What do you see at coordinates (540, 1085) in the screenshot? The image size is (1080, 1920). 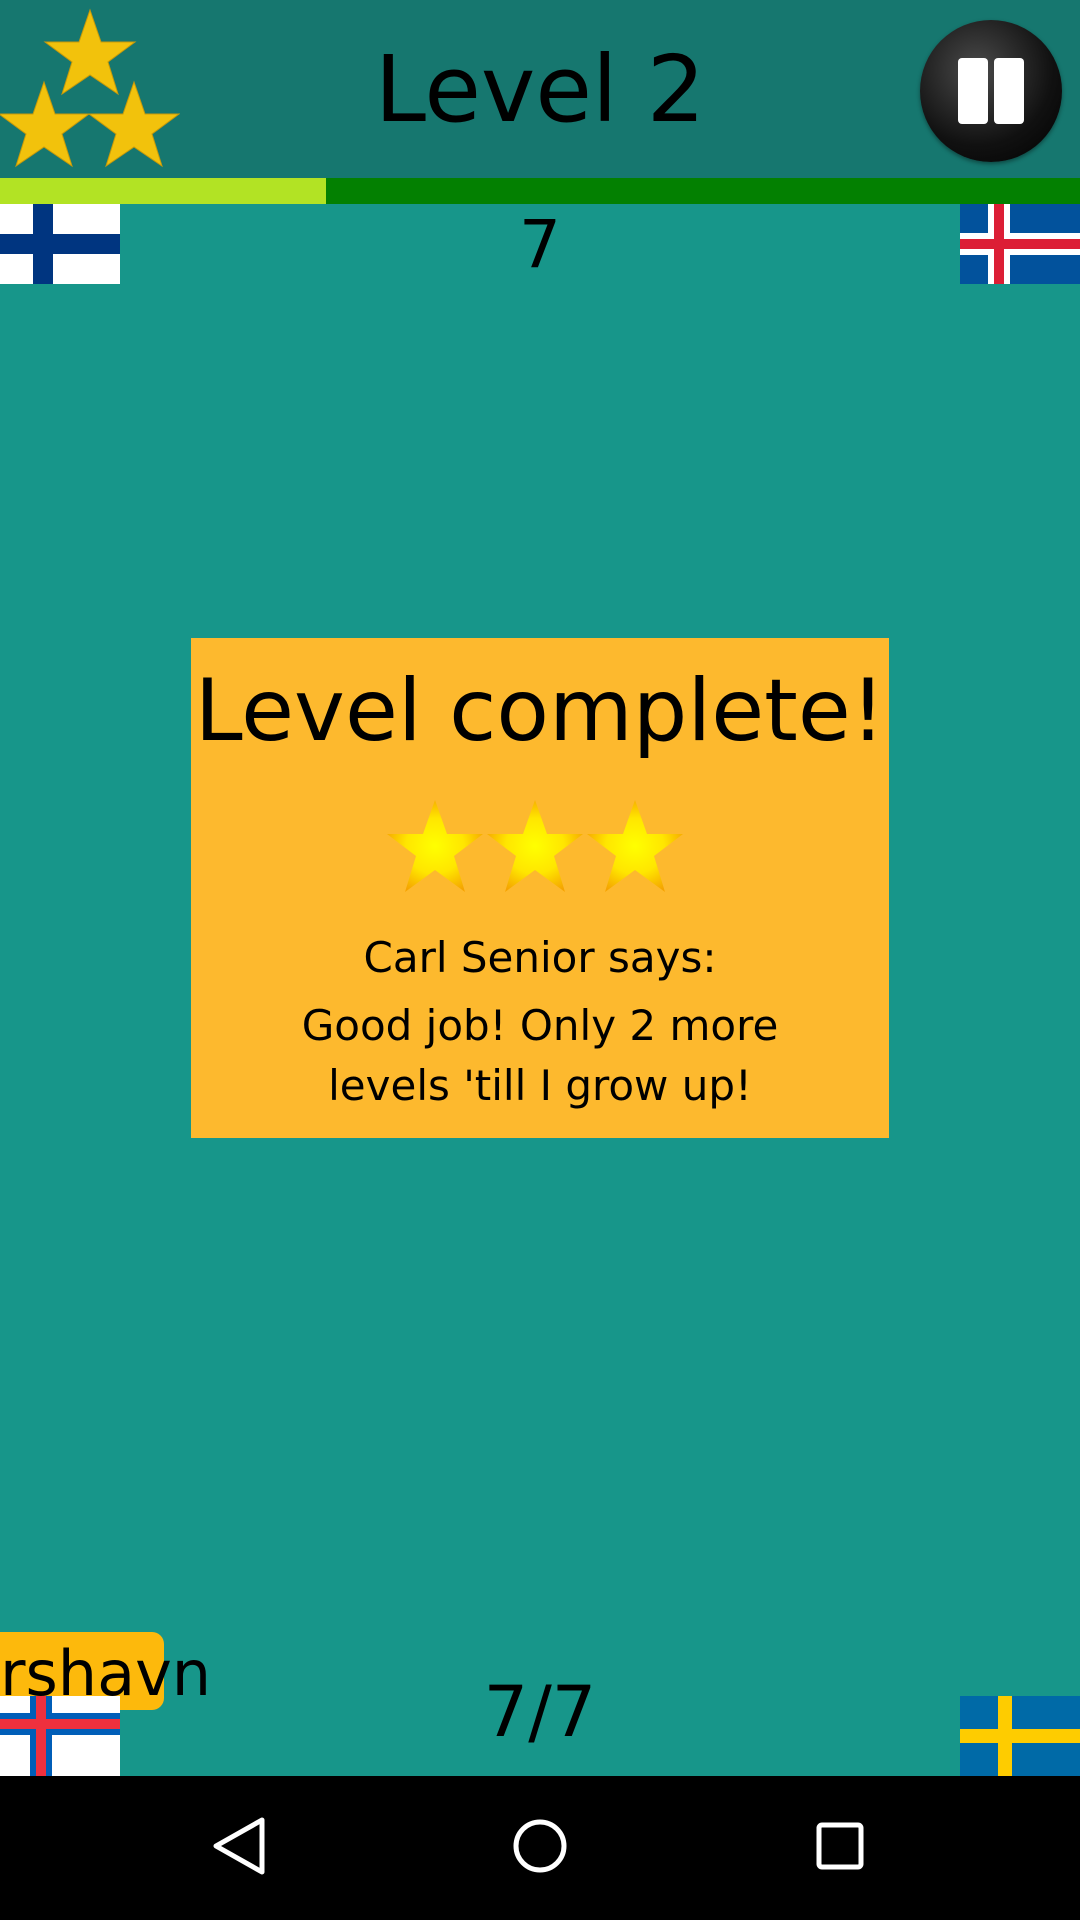 I see `dialog-message-line: levels 'till I grow up!` at bounding box center [540, 1085].